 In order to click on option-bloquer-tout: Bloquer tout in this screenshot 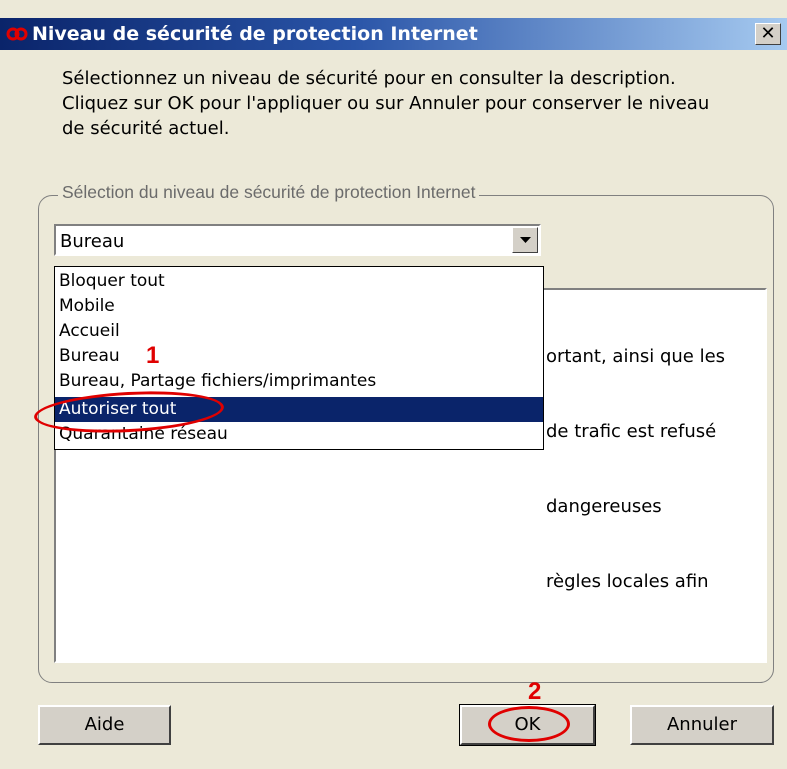, I will do `click(299, 281)`.